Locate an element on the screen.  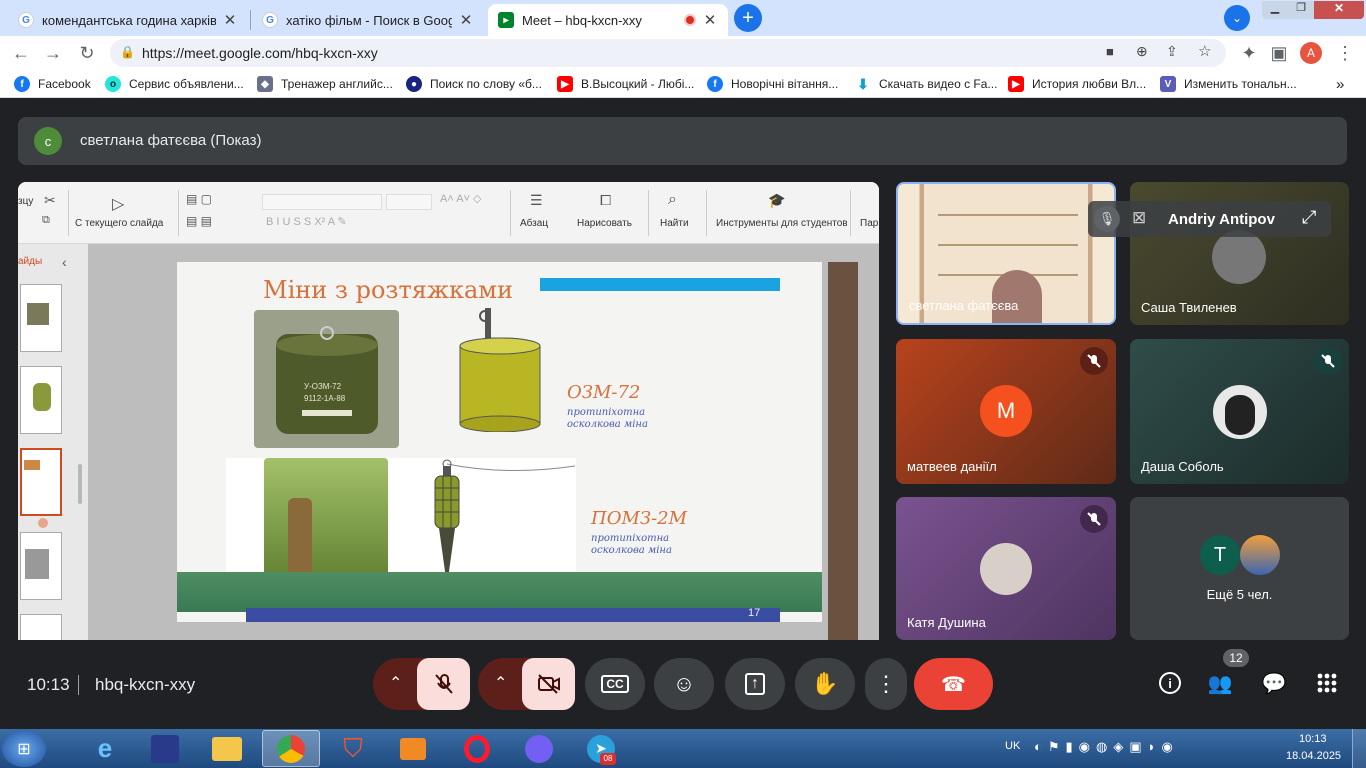
ribbon-divider is located at coordinates (850, 213).